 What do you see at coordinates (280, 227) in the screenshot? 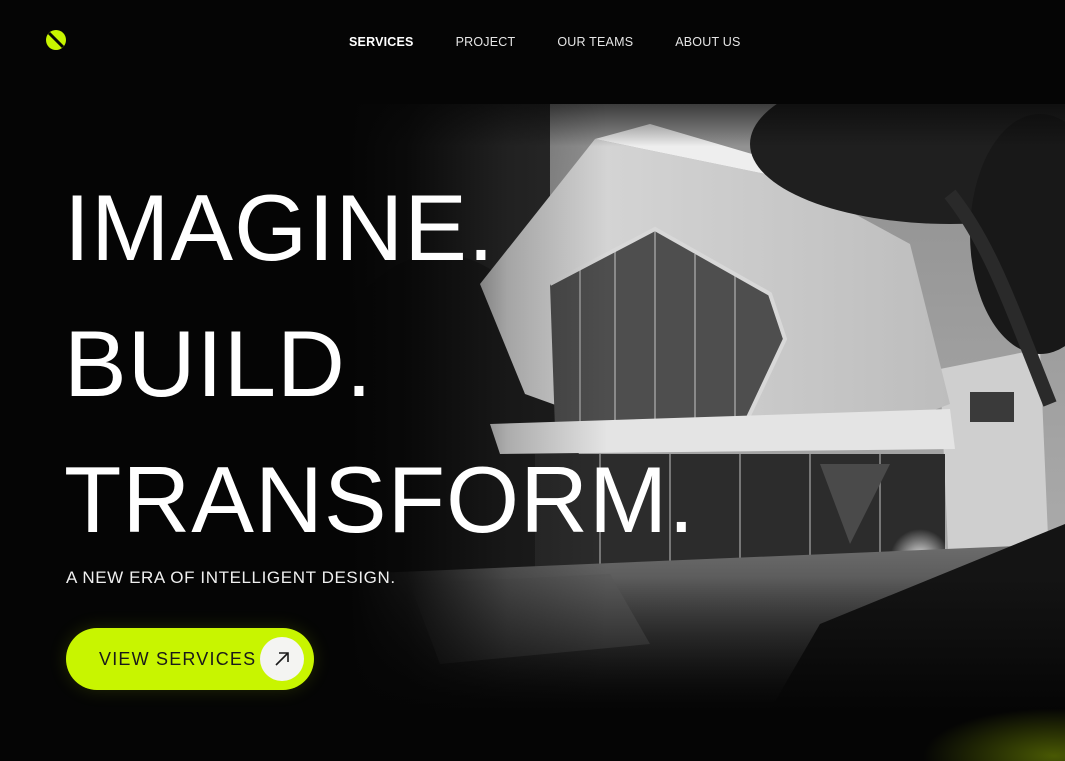
I see `headline-line-imagine: IMAGINE.` at bounding box center [280, 227].